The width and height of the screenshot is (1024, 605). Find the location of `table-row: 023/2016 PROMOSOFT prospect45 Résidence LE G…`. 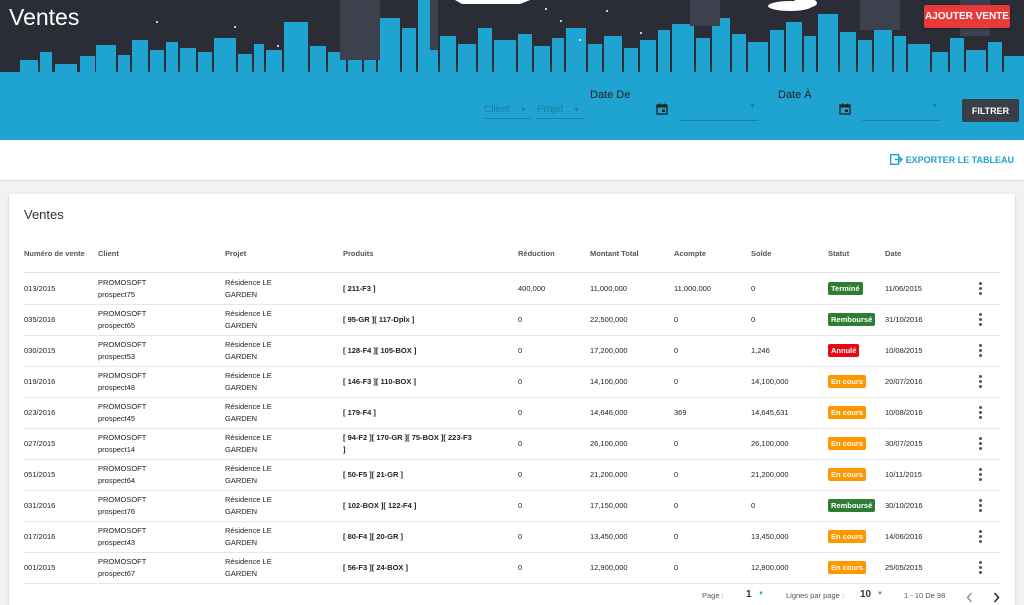

table-row: 023/2016 PROMOSOFT prospect45 Résidence LE G… is located at coordinates (512, 413).